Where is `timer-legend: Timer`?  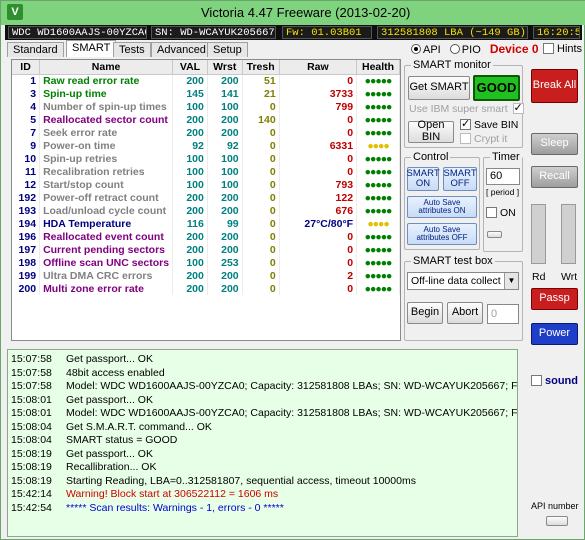 timer-legend: Timer is located at coordinates (506, 157).